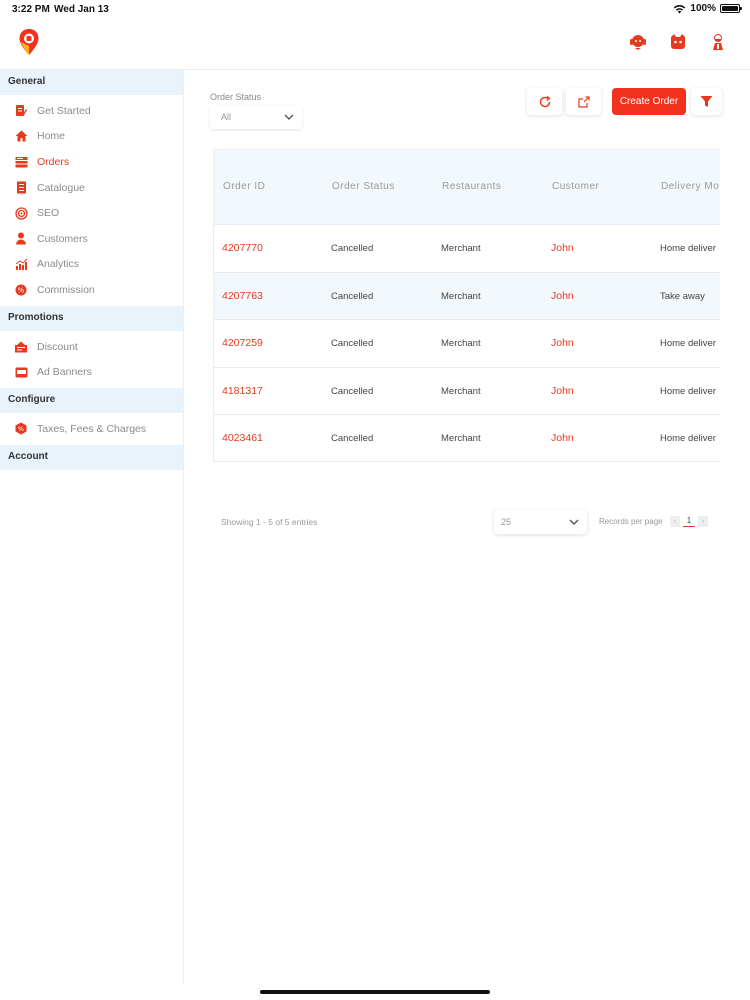 The width and height of the screenshot is (750, 1000). I want to click on battery-icon, so click(731, 8).